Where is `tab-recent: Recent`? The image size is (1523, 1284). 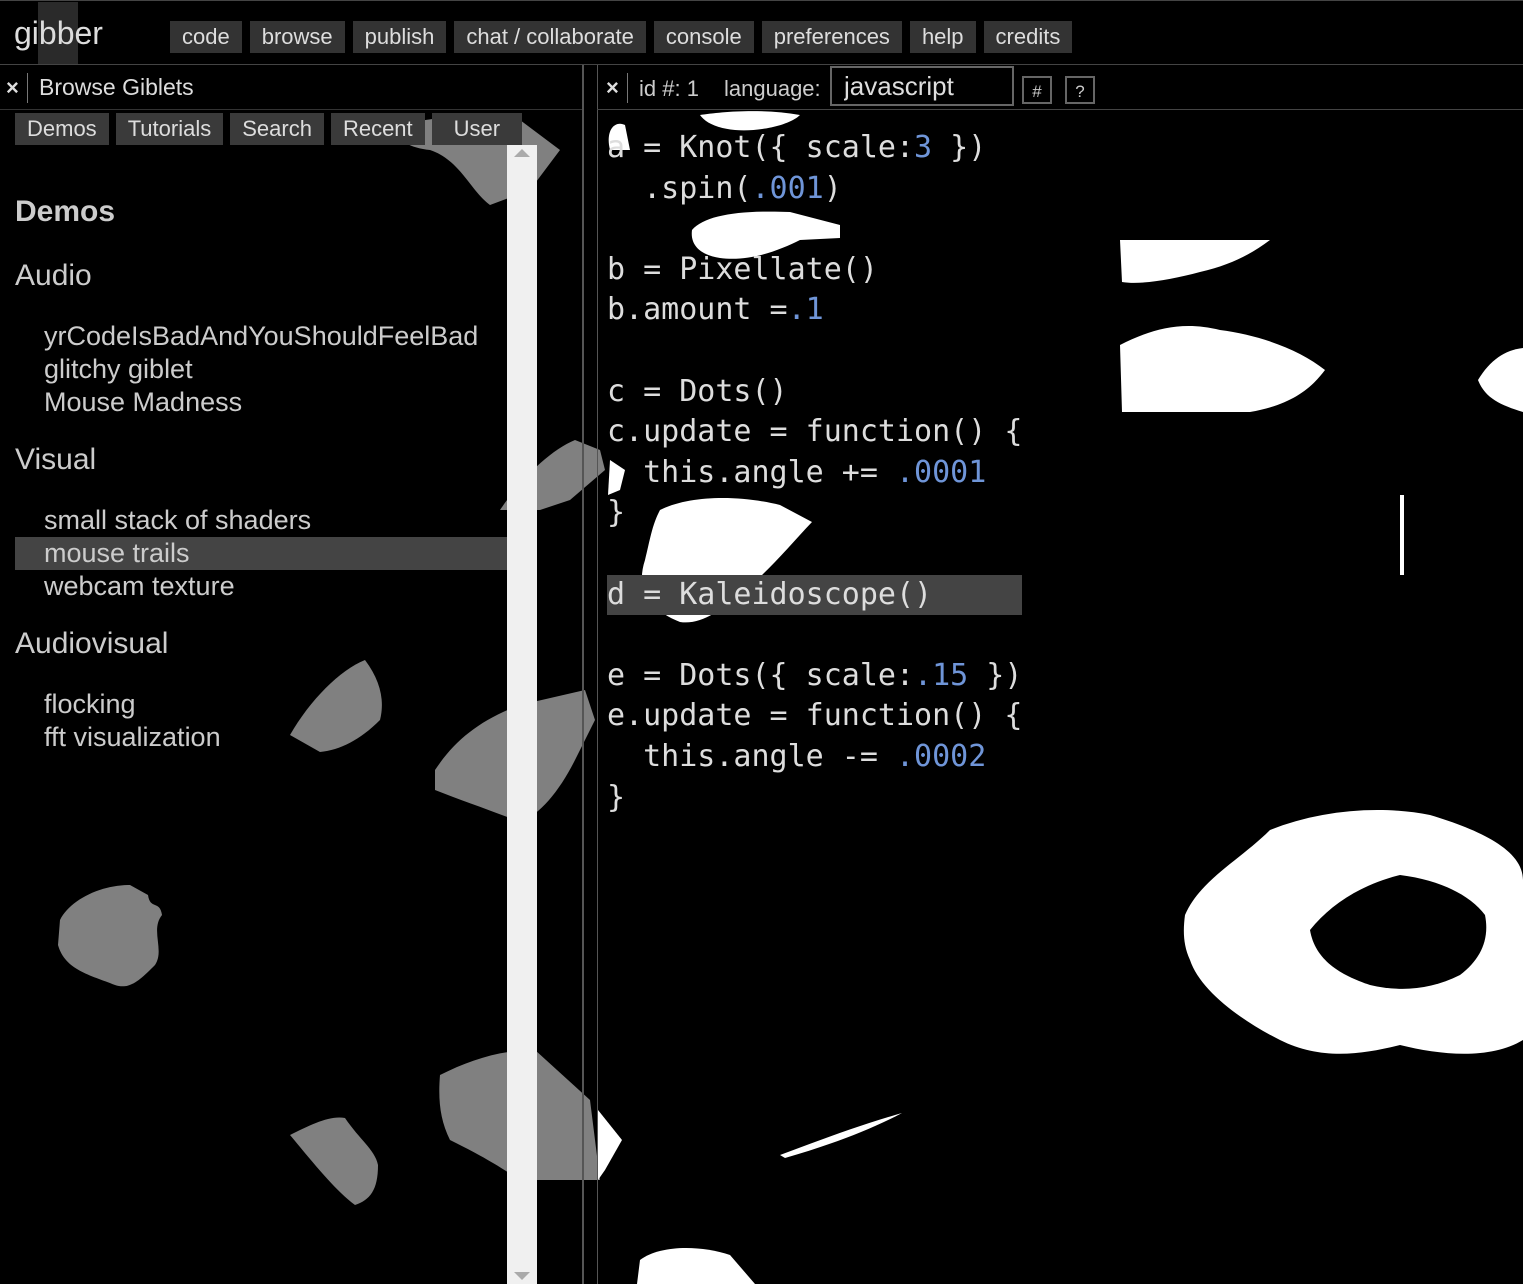 tab-recent: Recent is located at coordinates (377, 129).